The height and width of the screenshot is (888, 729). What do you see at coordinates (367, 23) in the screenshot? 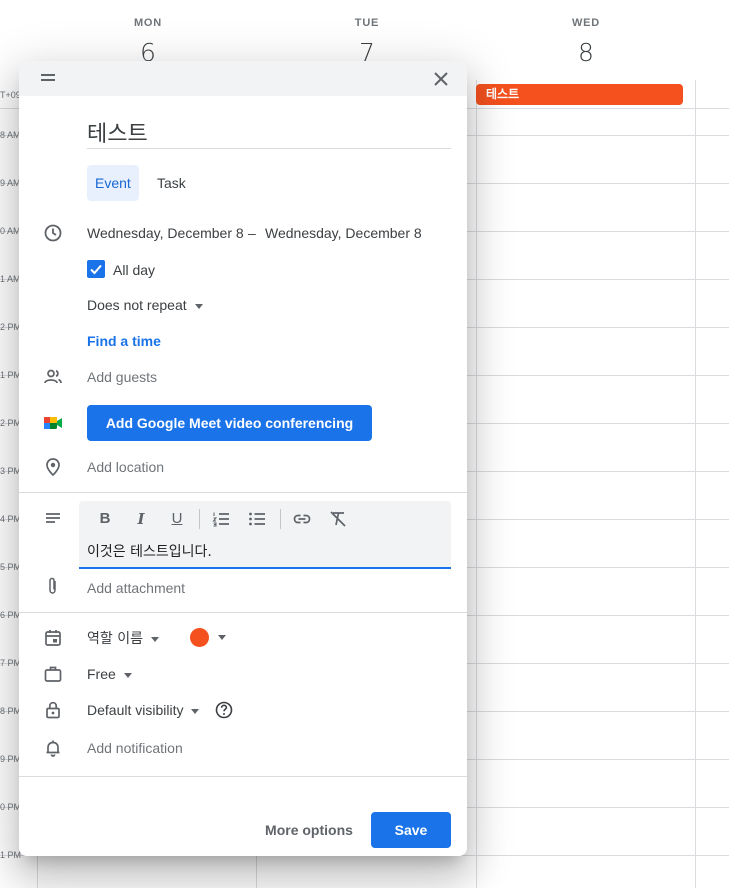
I see `day-name: TUE` at bounding box center [367, 23].